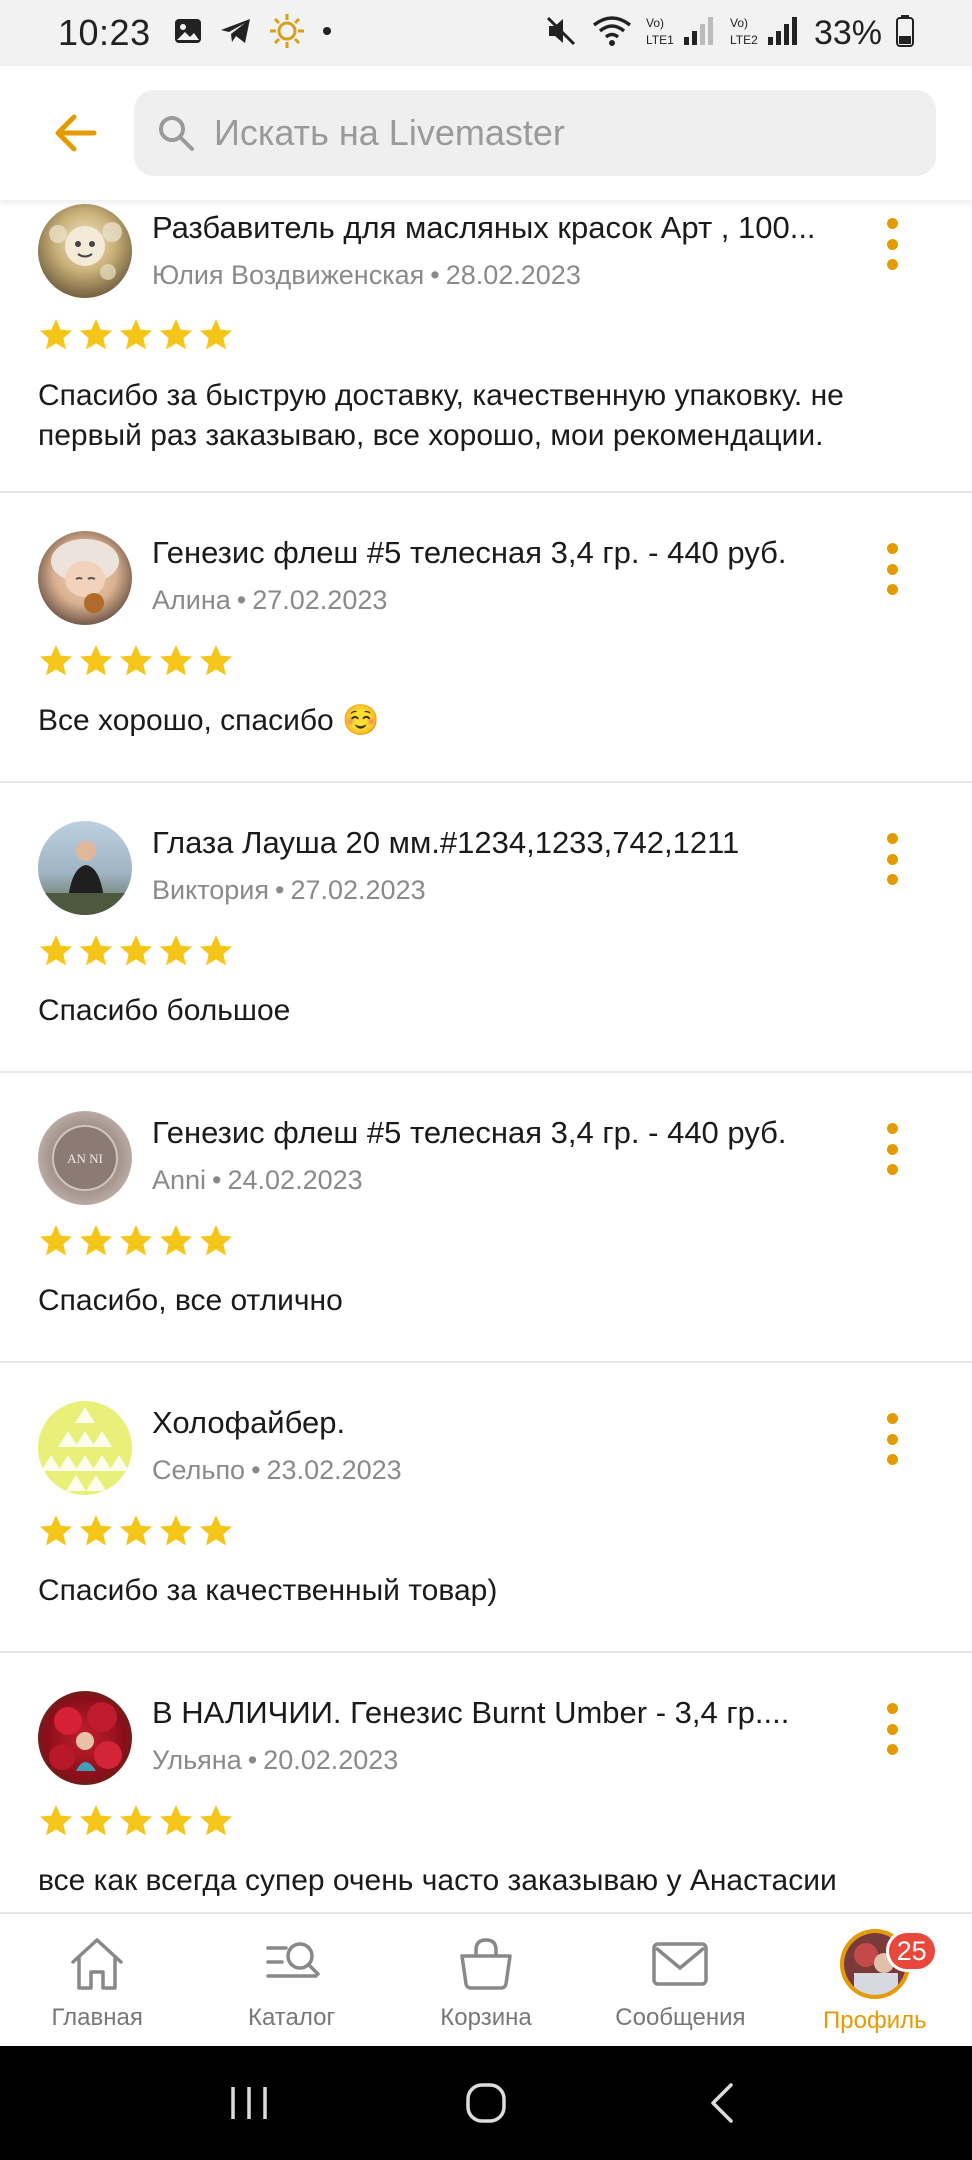 The image size is (972, 2160). What do you see at coordinates (210, 890) in the screenshot?
I see `review-author: Виктория` at bounding box center [210, 890].